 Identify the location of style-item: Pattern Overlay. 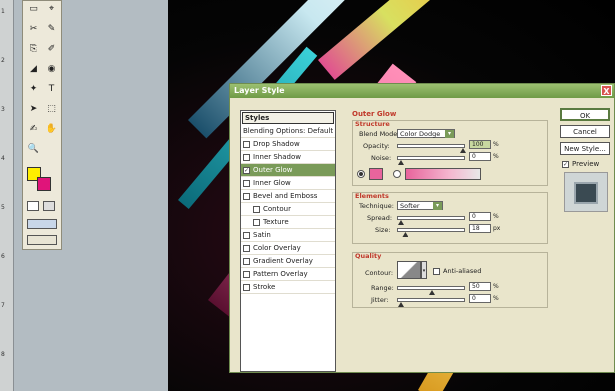
(288, 274).